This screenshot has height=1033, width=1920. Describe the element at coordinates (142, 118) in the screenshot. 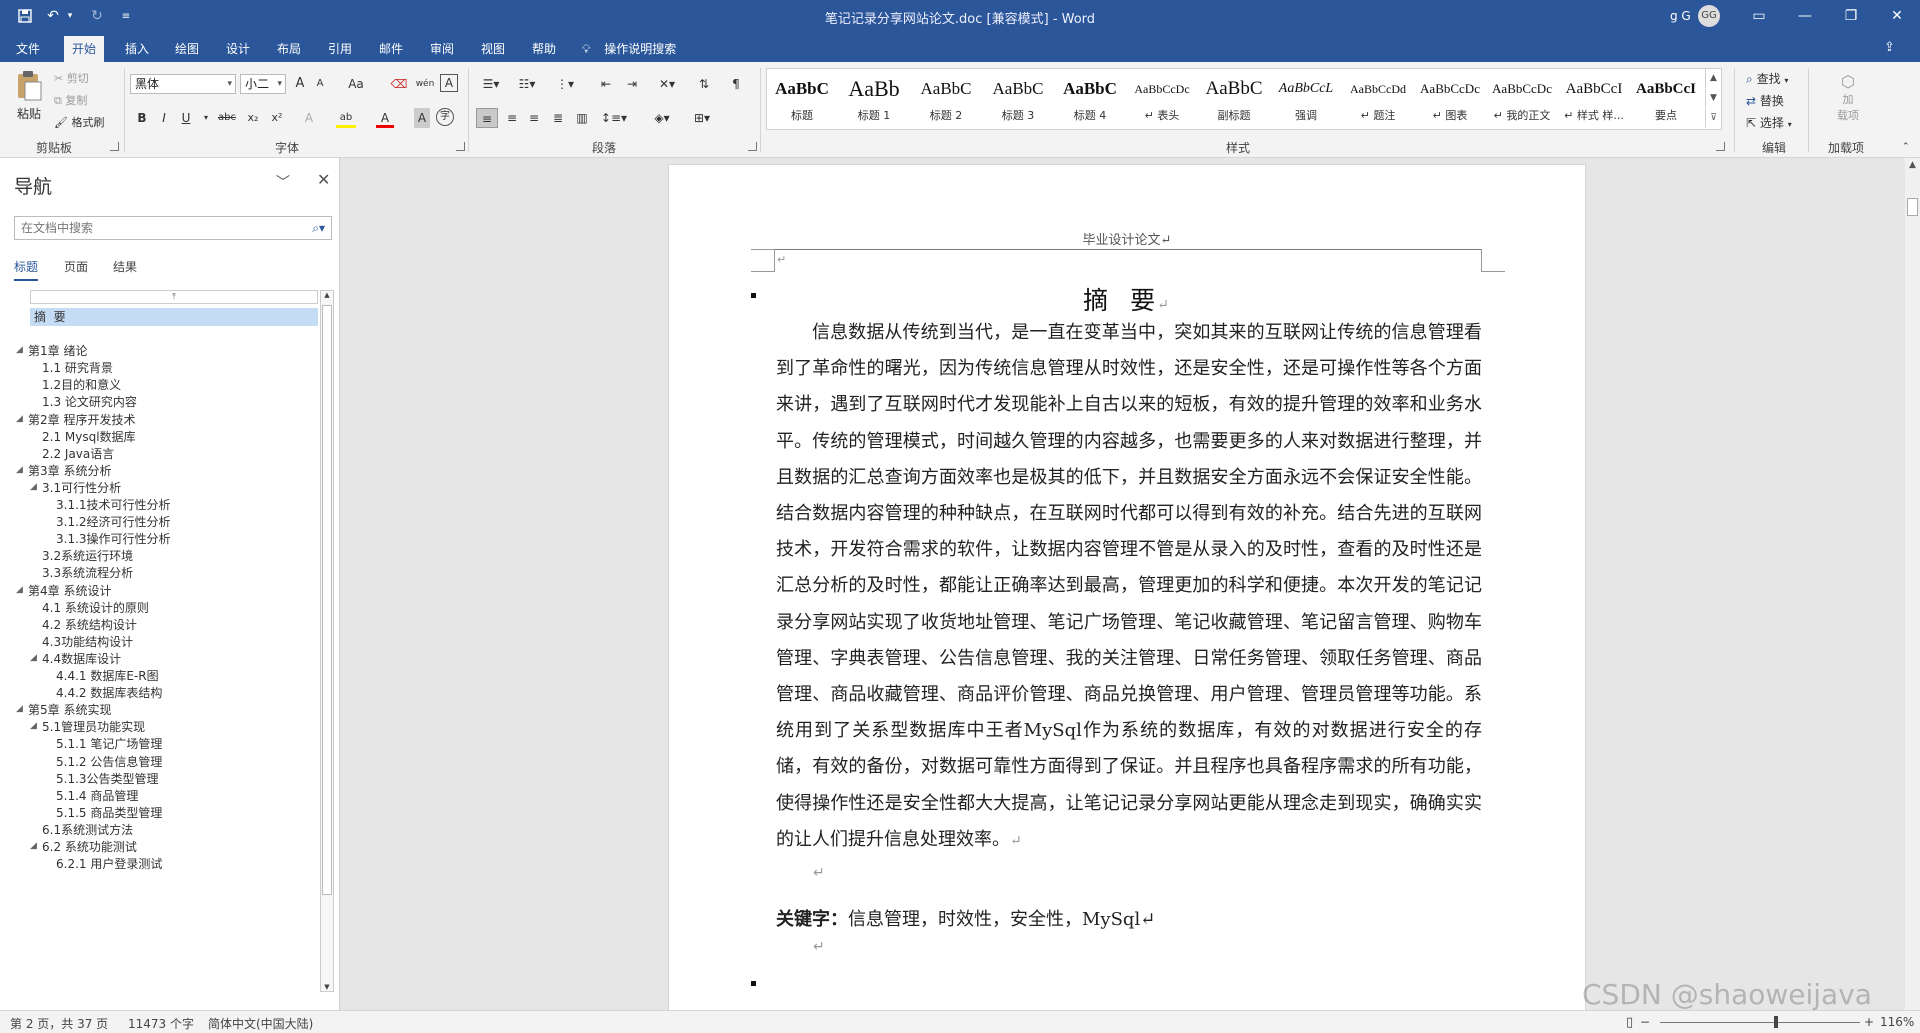

I see `bold-icon: B` at that location.